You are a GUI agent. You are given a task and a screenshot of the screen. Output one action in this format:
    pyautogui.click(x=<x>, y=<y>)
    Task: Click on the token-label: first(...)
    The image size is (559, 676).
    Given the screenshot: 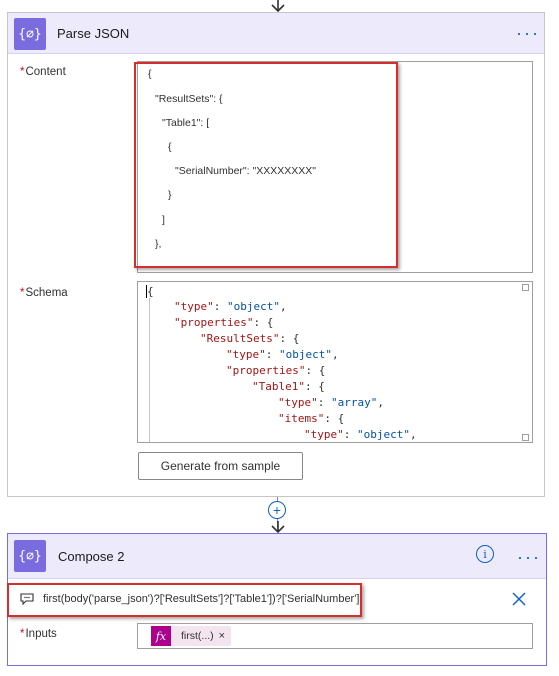 What is the action you would take?
    pyautogui.click(x=197, y=636)
    